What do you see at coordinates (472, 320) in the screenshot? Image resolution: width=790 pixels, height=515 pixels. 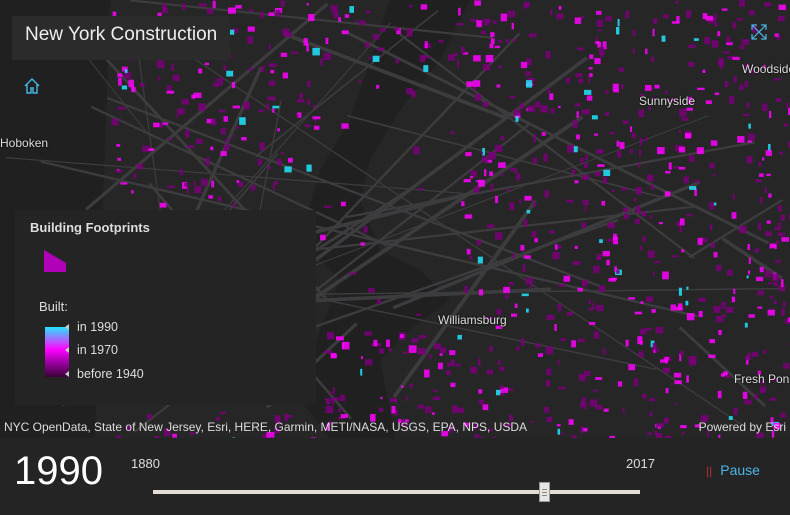 I see `map-label-williamsburg: Williamsburg` at bounding box center [472, 320].